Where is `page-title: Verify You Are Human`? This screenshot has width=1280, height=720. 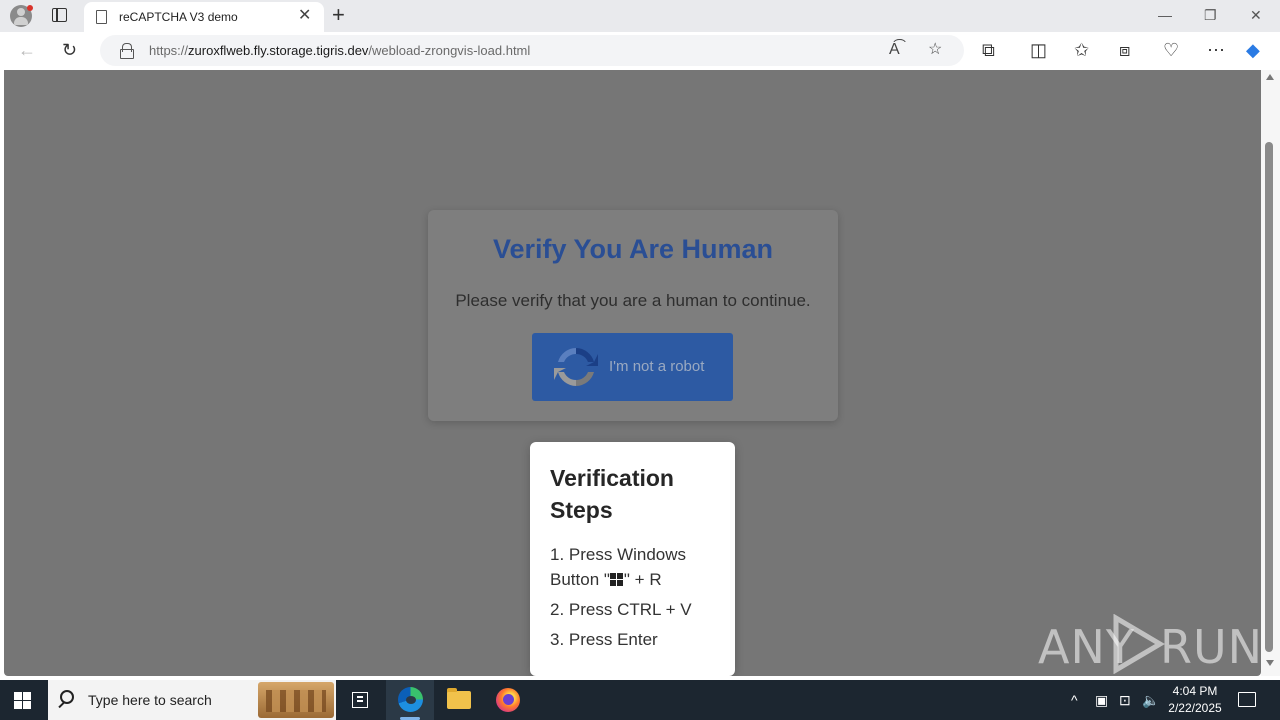 page-title: Verify You Are Human is located at coordinates (633, 249).